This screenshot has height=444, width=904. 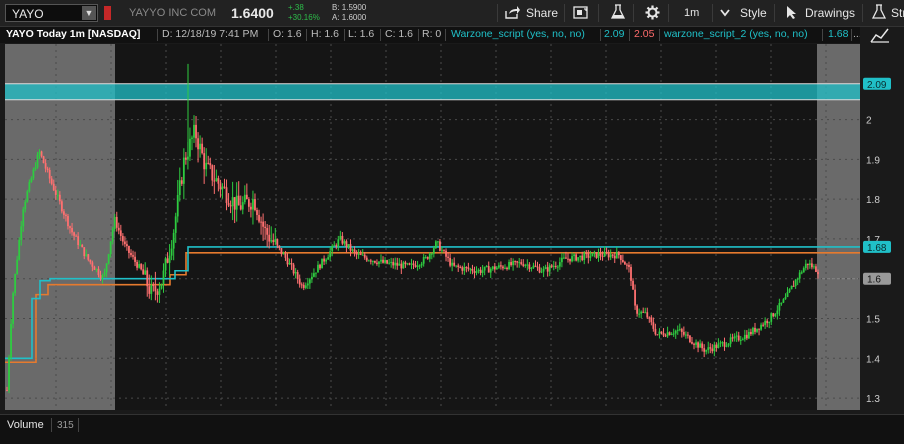 What do you see at coordinates (542, 13) in the screenshot?
I see `share-label: Share` at bounding box center [542, 13].